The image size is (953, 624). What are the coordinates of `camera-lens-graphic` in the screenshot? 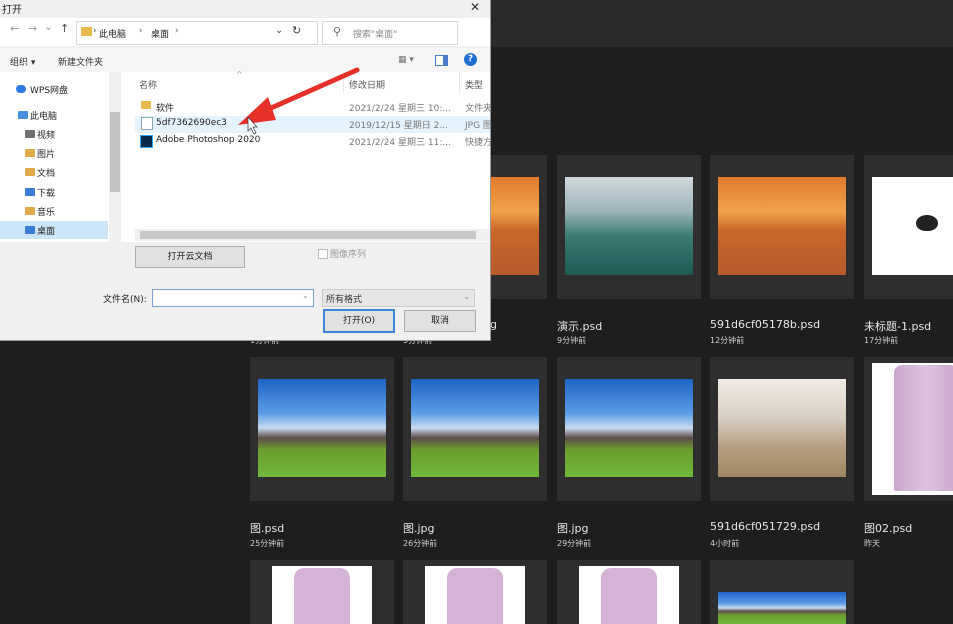 It's located at (927, 223).